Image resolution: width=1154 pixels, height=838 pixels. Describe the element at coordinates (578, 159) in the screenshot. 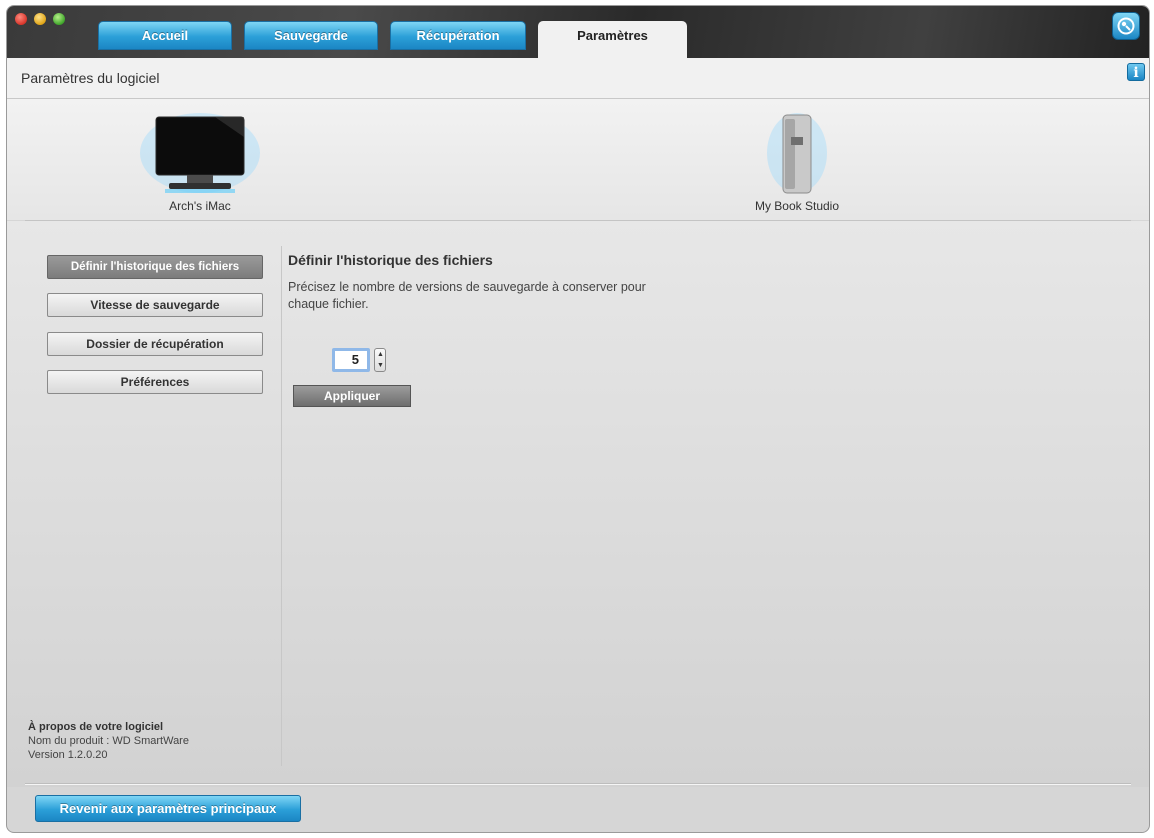

I see `device-bar: Arch's iMac My Book Studio` at that location.